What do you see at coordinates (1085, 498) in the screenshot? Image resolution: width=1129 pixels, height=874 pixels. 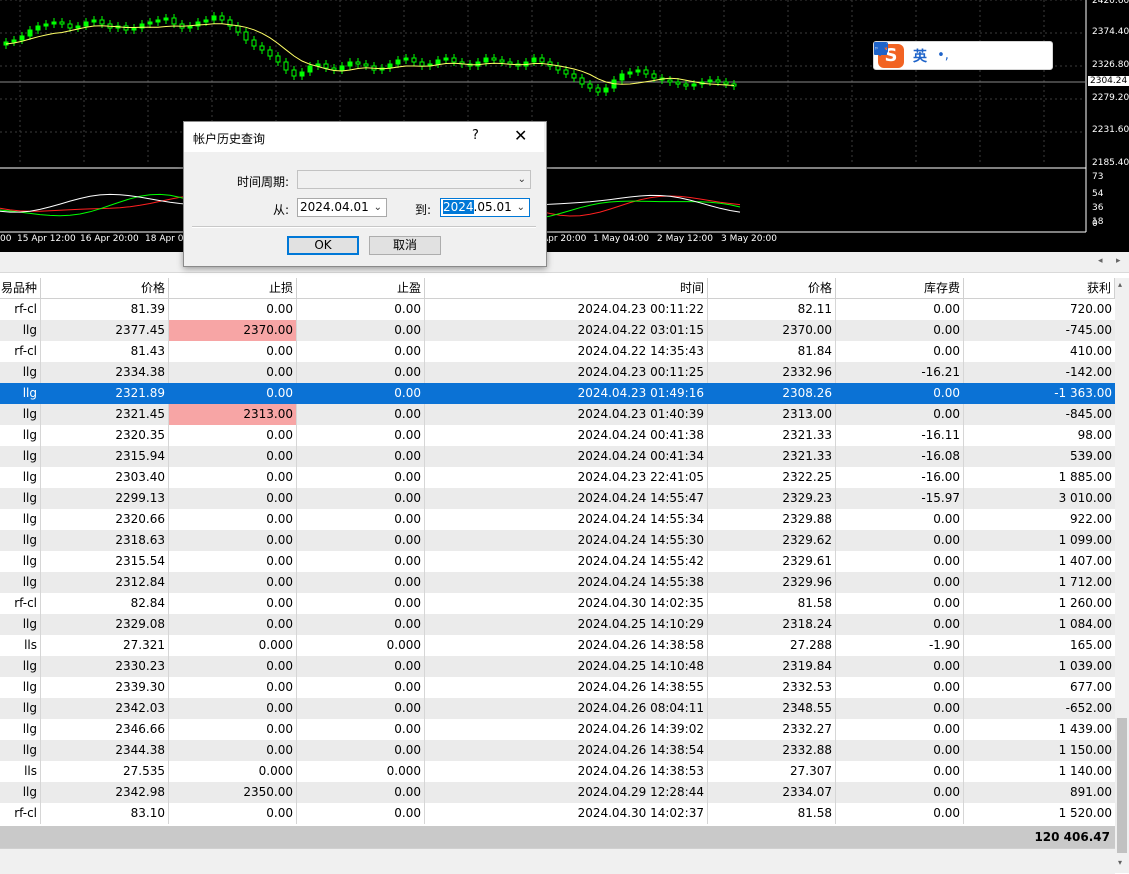 I see `table-cell: 3 010.00` at bounding box center [1085, 498].